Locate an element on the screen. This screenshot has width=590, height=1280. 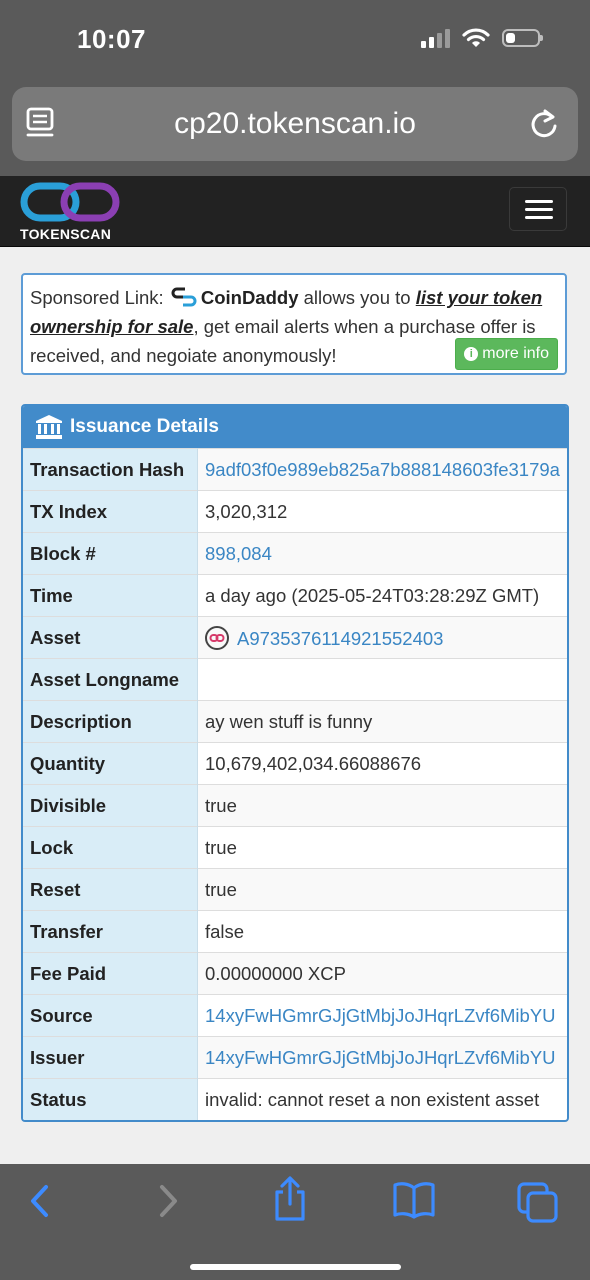
more-info-button: i more info is located at coordinates (506, 354).